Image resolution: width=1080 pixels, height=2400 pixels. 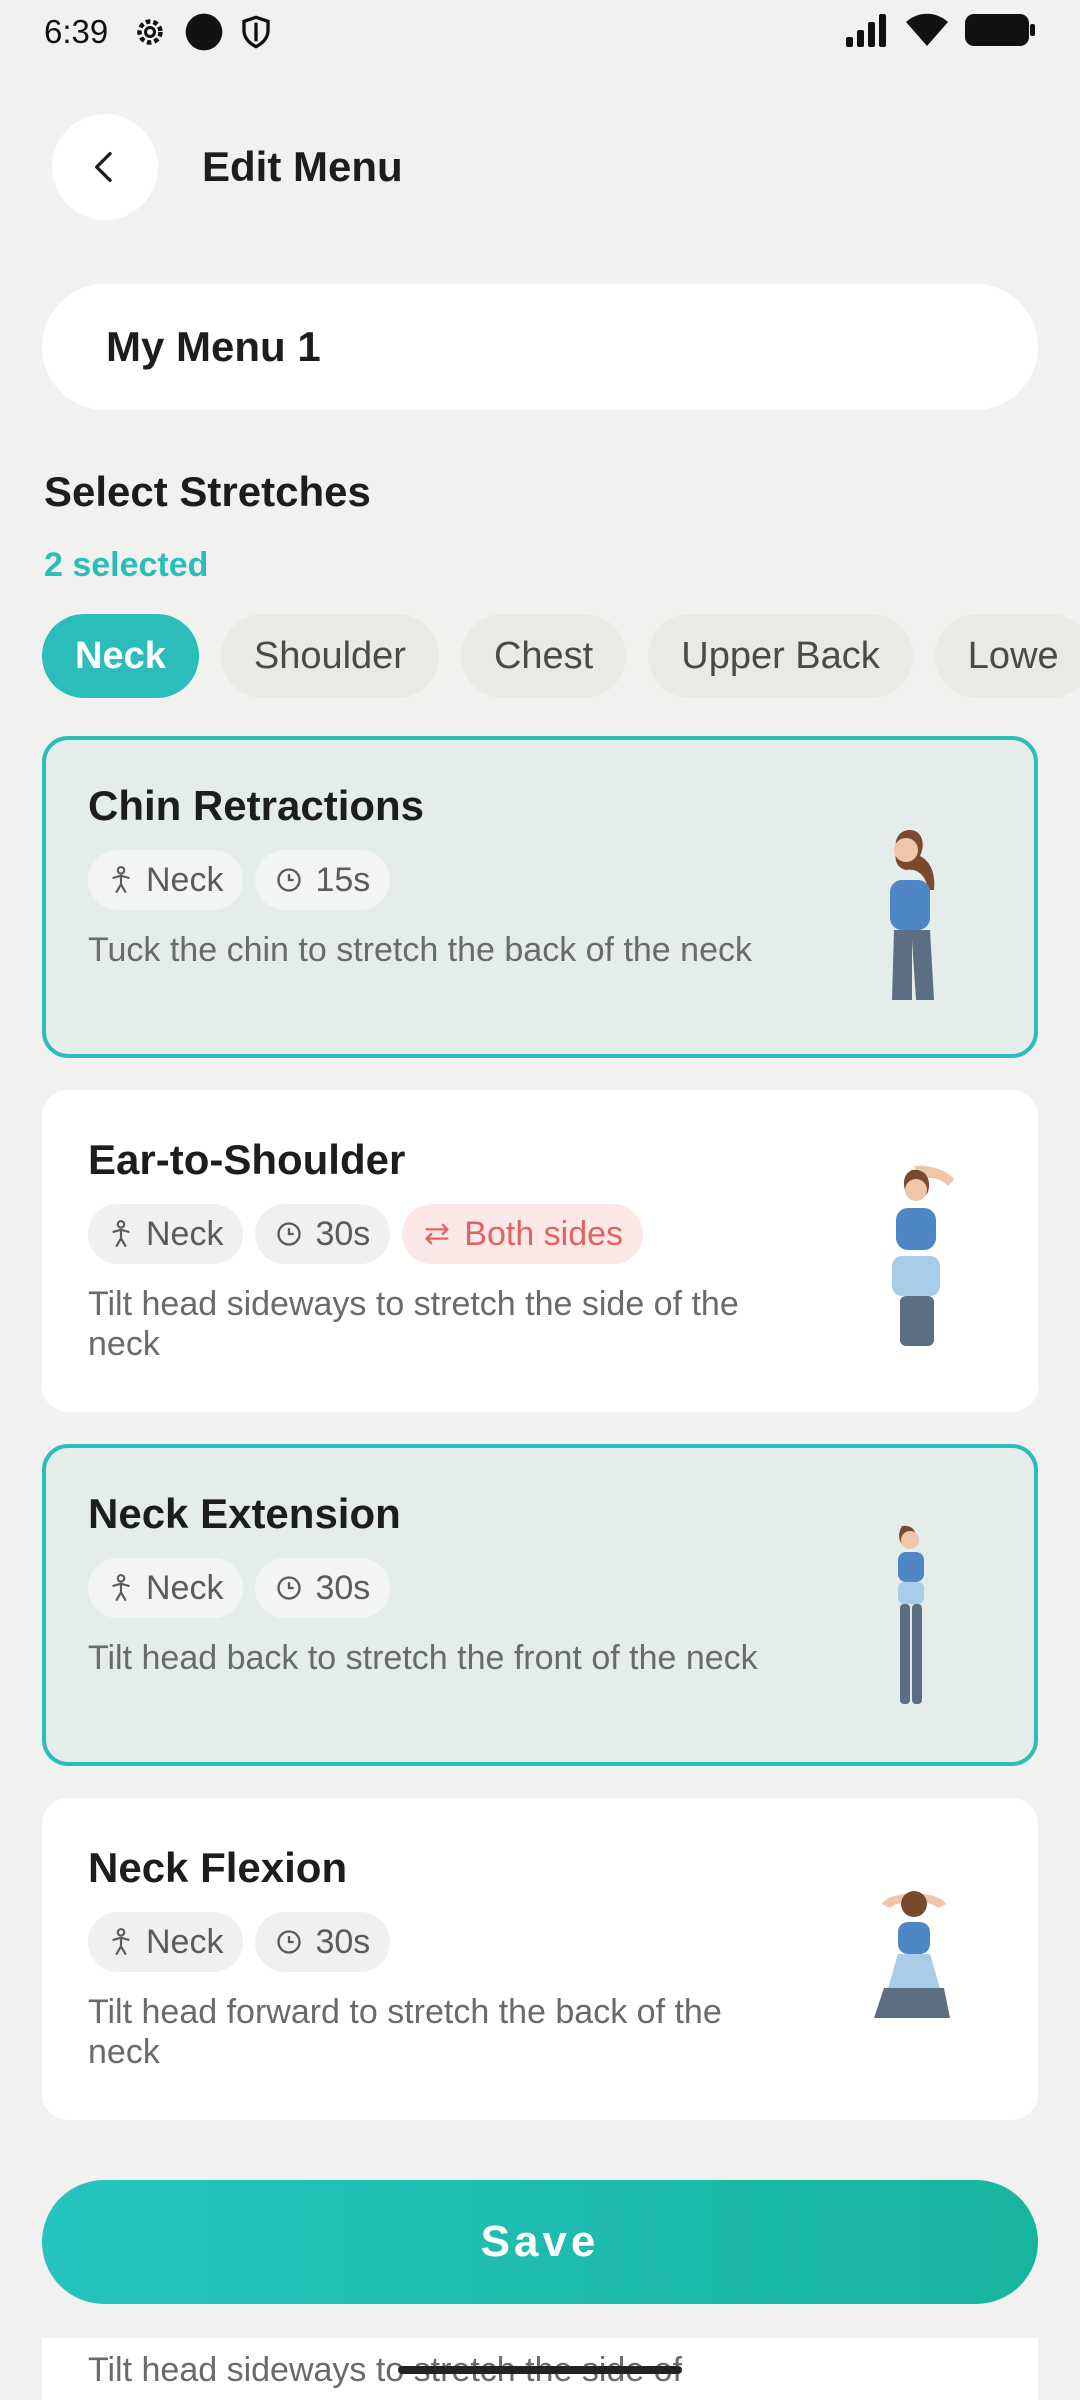 I want to click on selected-count: 2 selected, so click(x=126, y=565).